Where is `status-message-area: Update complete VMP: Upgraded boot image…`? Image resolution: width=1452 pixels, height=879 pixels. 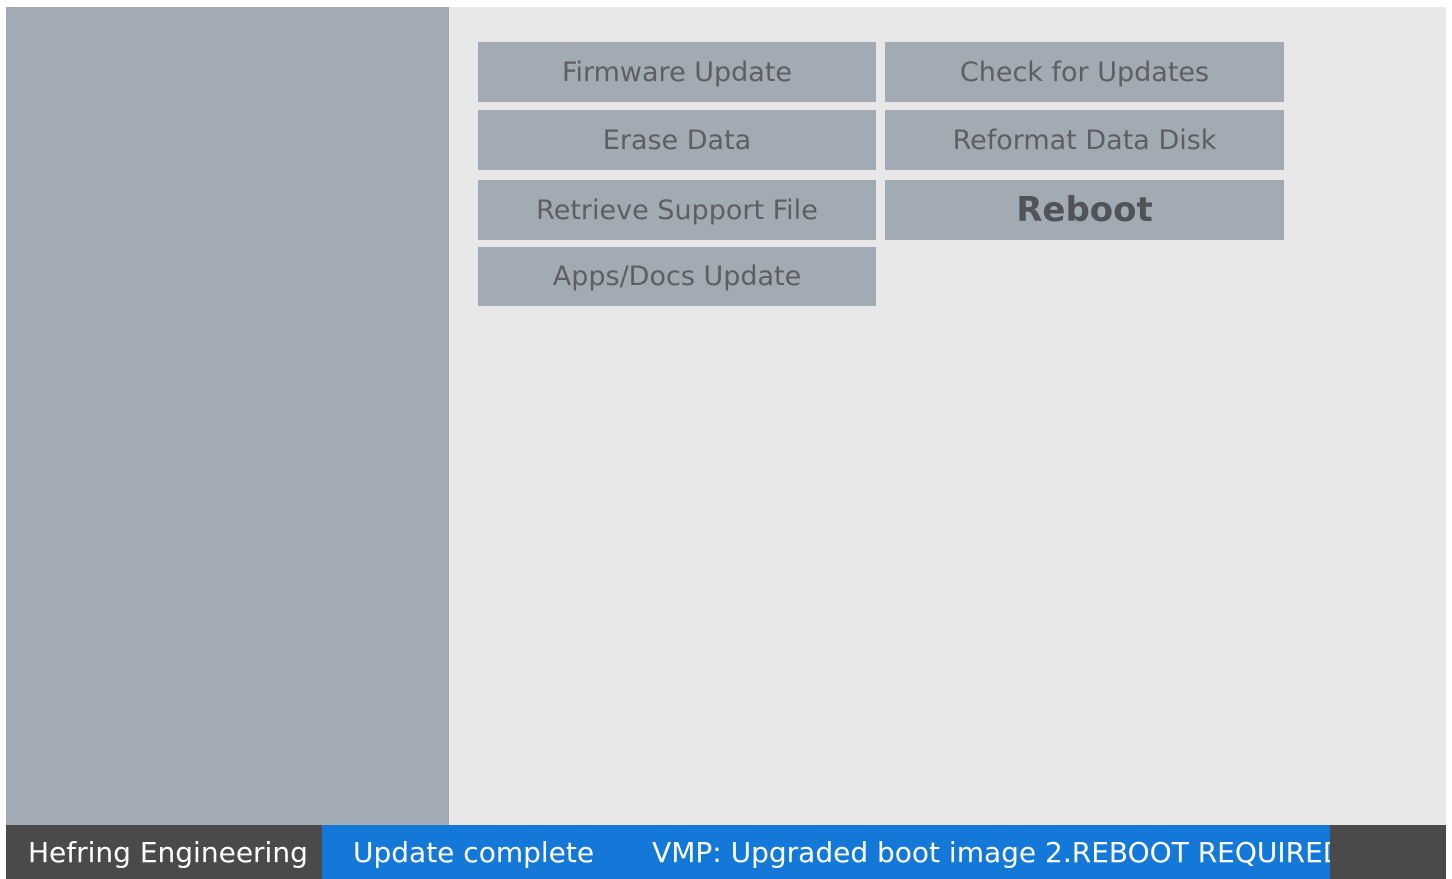
status-message-area: Update complete VMP: Upgraded boot image… is located at coordinates (826, 852).